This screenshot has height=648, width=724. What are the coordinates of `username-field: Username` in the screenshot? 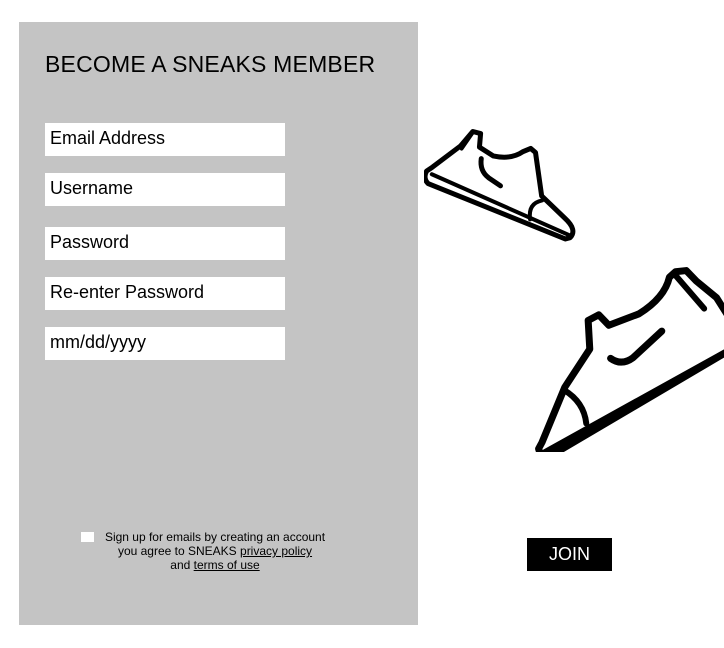 It's located at (165, 189).